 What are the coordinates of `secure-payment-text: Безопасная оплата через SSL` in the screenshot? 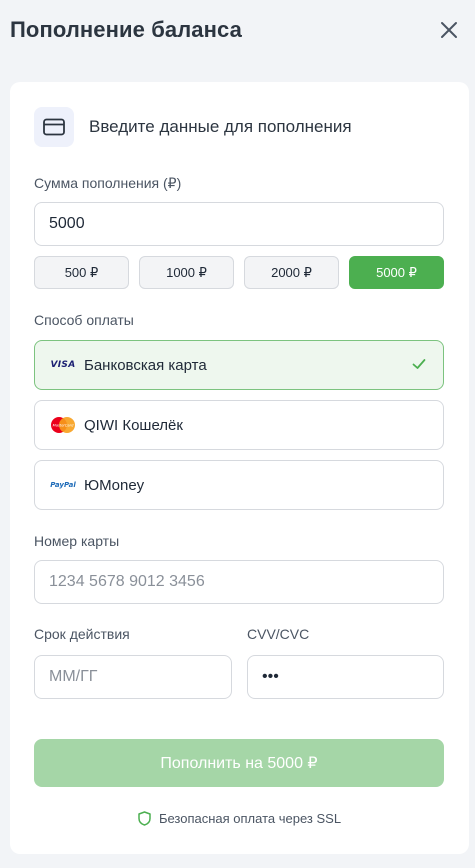 It's located at (250, 818).